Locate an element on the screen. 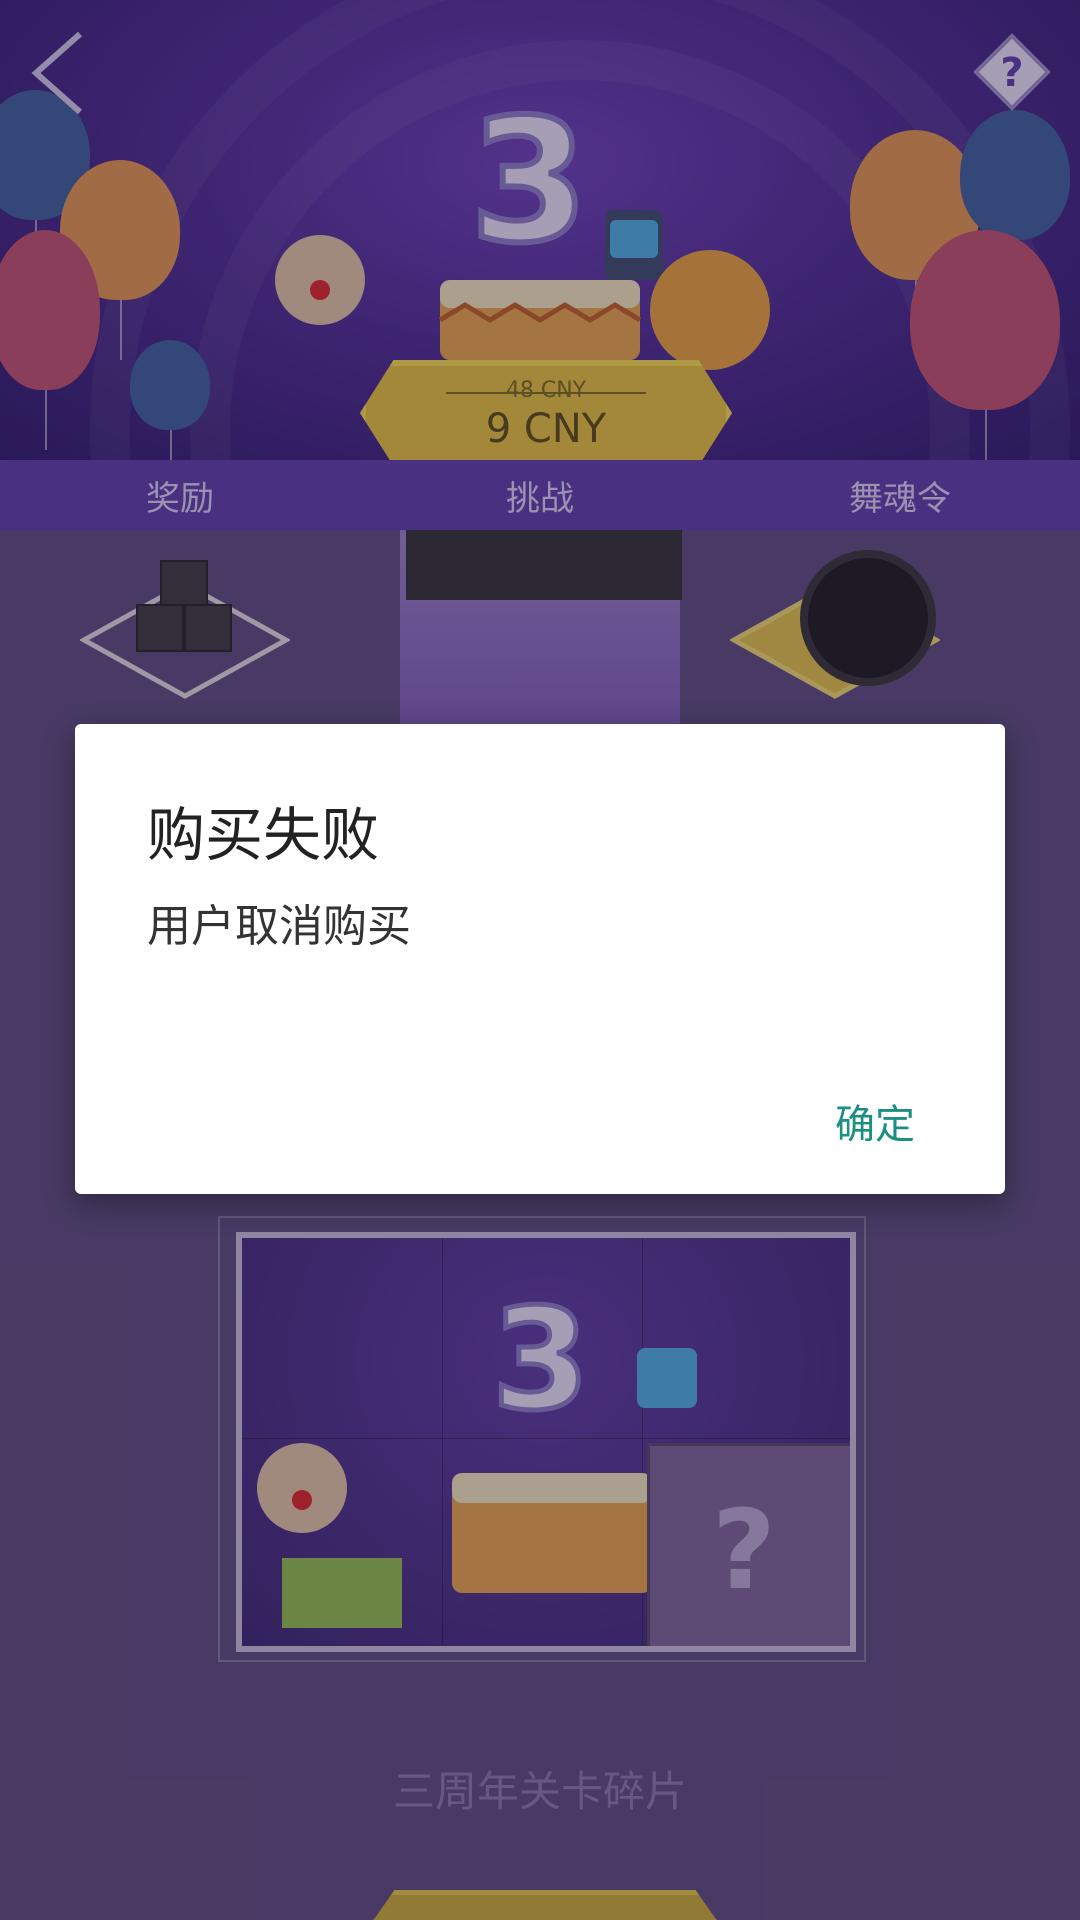 The height and width of the screenshot is (1920, 1080). confirm-button: 确定 is located at coordinates (875, 1121).